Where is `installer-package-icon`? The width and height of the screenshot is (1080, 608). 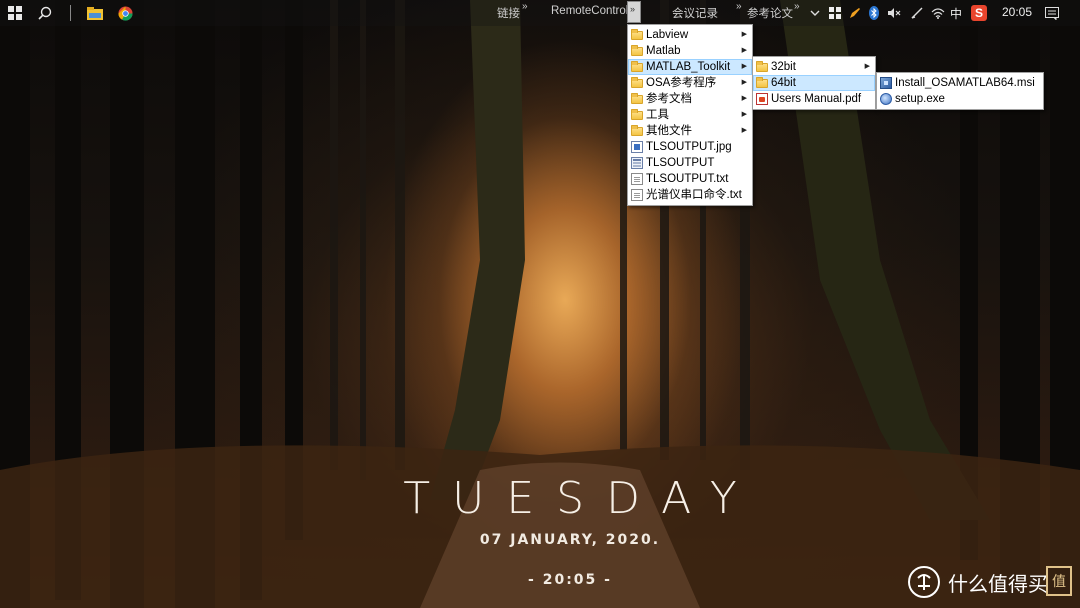
installer-package-icon is located at coordinates (886, 83).